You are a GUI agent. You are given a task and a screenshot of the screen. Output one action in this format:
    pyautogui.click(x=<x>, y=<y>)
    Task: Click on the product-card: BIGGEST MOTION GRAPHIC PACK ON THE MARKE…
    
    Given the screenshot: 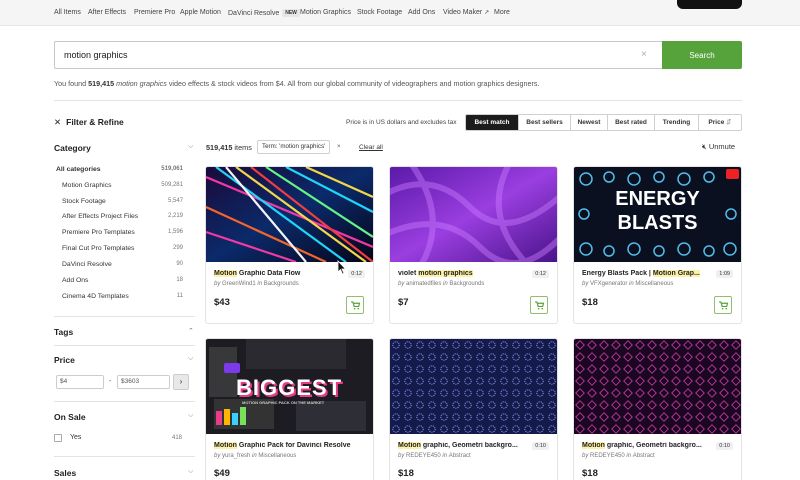 What is the action you would take?
    pyautogui.click(x=289, y=409)
    